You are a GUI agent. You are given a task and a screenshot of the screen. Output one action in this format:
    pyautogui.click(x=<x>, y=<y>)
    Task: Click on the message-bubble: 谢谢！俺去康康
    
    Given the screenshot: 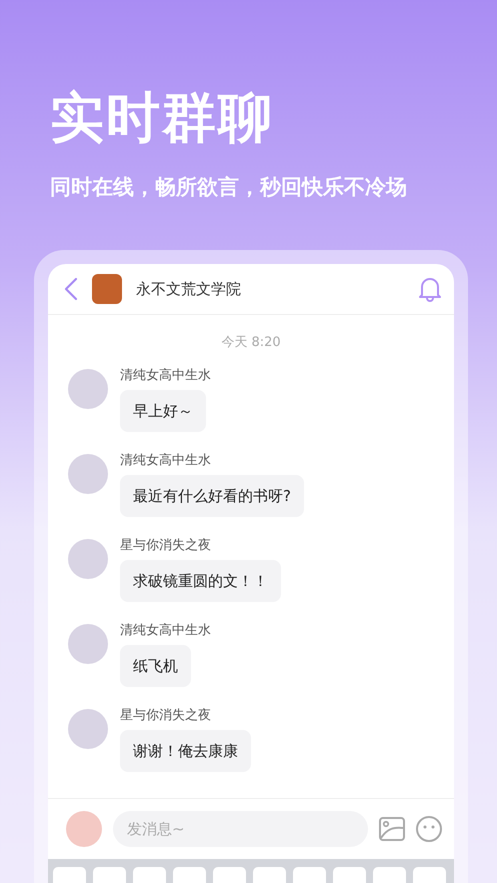 What is the action you would take?
    pyautogui.click(x=185, y=751)
    